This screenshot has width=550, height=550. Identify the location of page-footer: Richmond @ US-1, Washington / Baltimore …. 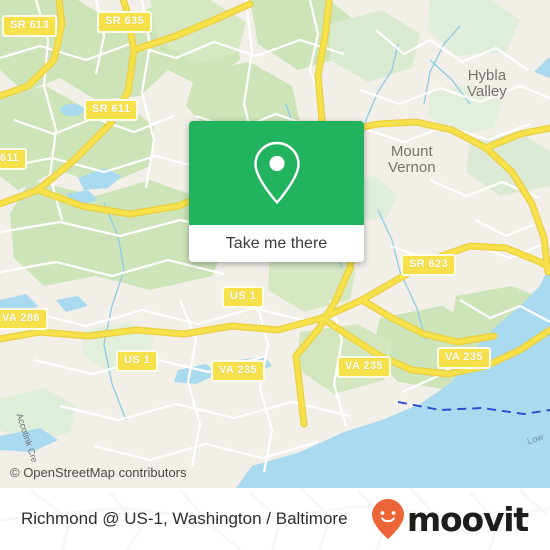
(275, 519).